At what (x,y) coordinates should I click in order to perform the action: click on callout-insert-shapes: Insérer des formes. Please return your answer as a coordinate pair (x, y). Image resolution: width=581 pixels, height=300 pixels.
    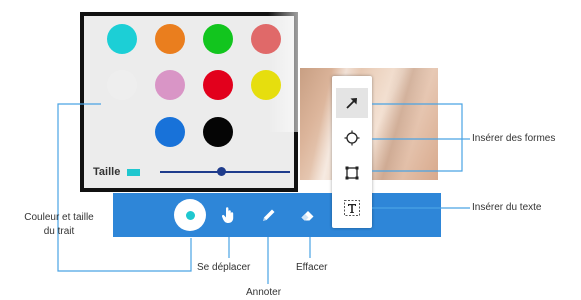
    Looking at the image, I should click on (514, 138).